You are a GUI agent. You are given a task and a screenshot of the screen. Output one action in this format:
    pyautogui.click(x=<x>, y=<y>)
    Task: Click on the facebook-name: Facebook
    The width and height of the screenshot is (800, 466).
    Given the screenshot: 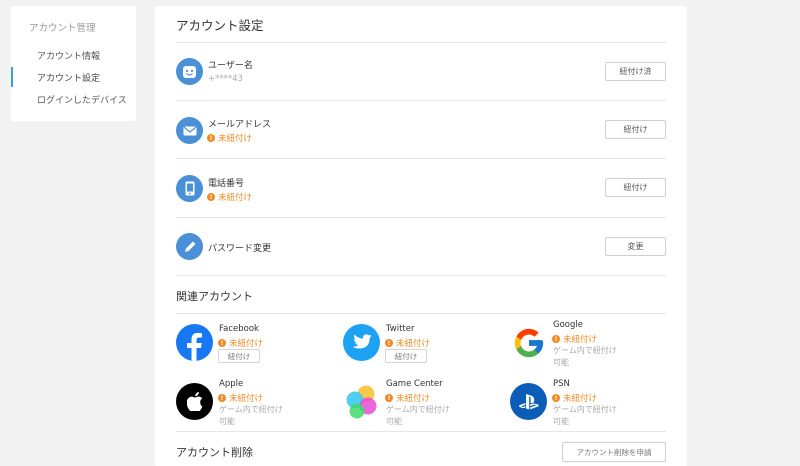 What is the action you would take?
    pyautogui.click(x=239, y=329)
    